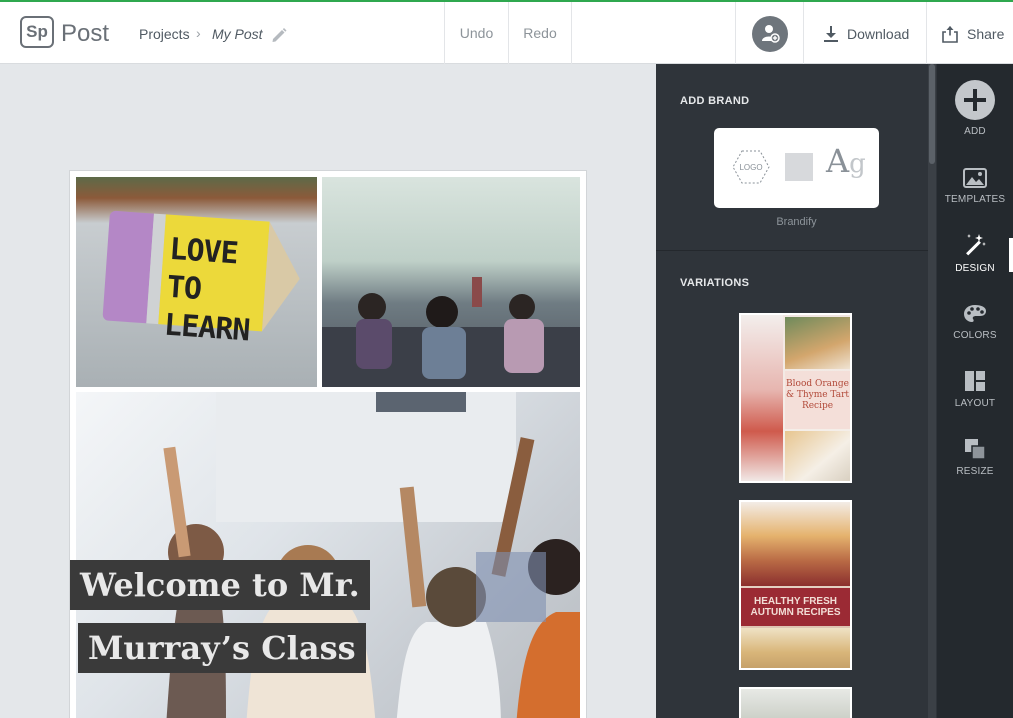 The width and height of the screenshot is (1013, 718). I want to click on svg-text: LOGO, so click(750, 167).